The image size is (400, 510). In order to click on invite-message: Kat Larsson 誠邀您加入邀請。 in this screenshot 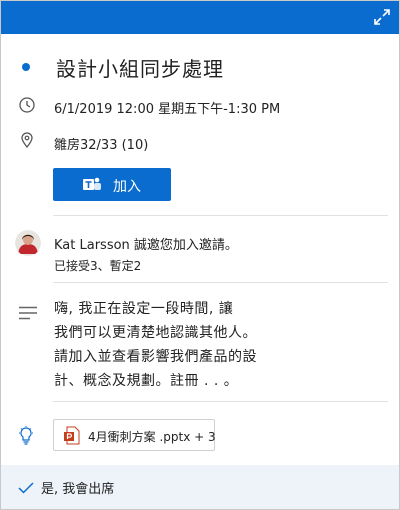, I will do `click(146, 245)`.